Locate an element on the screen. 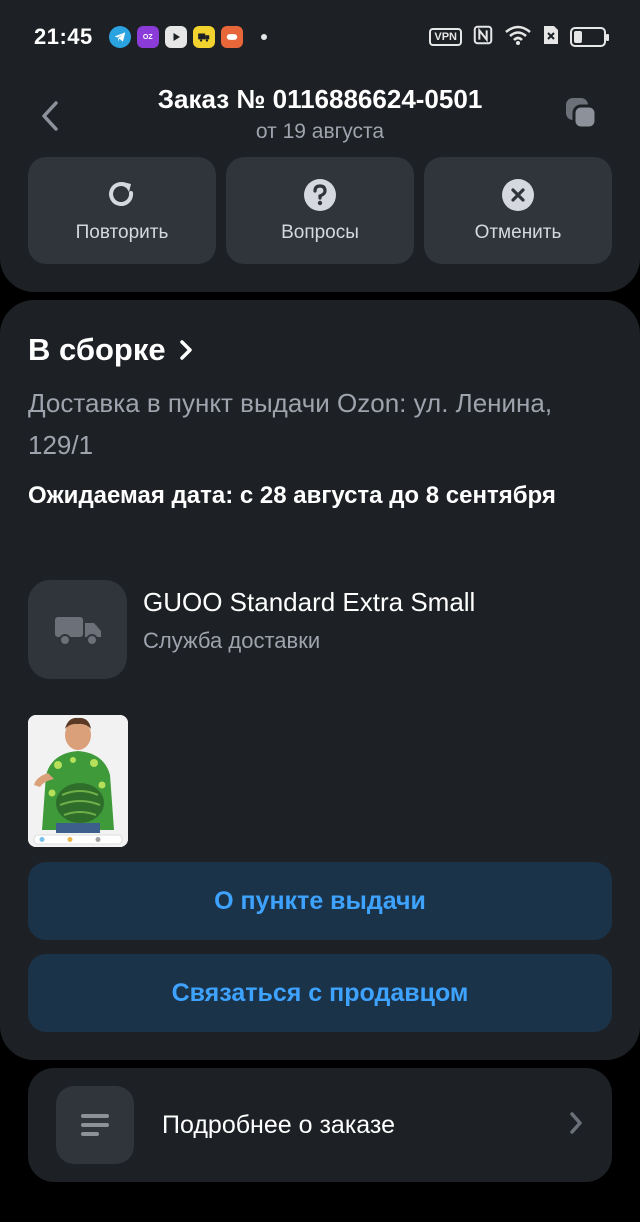 The height and width of the screenshot is (1222, 640). status-bar: 21:45 OZ VPN 28 is located at coordinates (320, 37).